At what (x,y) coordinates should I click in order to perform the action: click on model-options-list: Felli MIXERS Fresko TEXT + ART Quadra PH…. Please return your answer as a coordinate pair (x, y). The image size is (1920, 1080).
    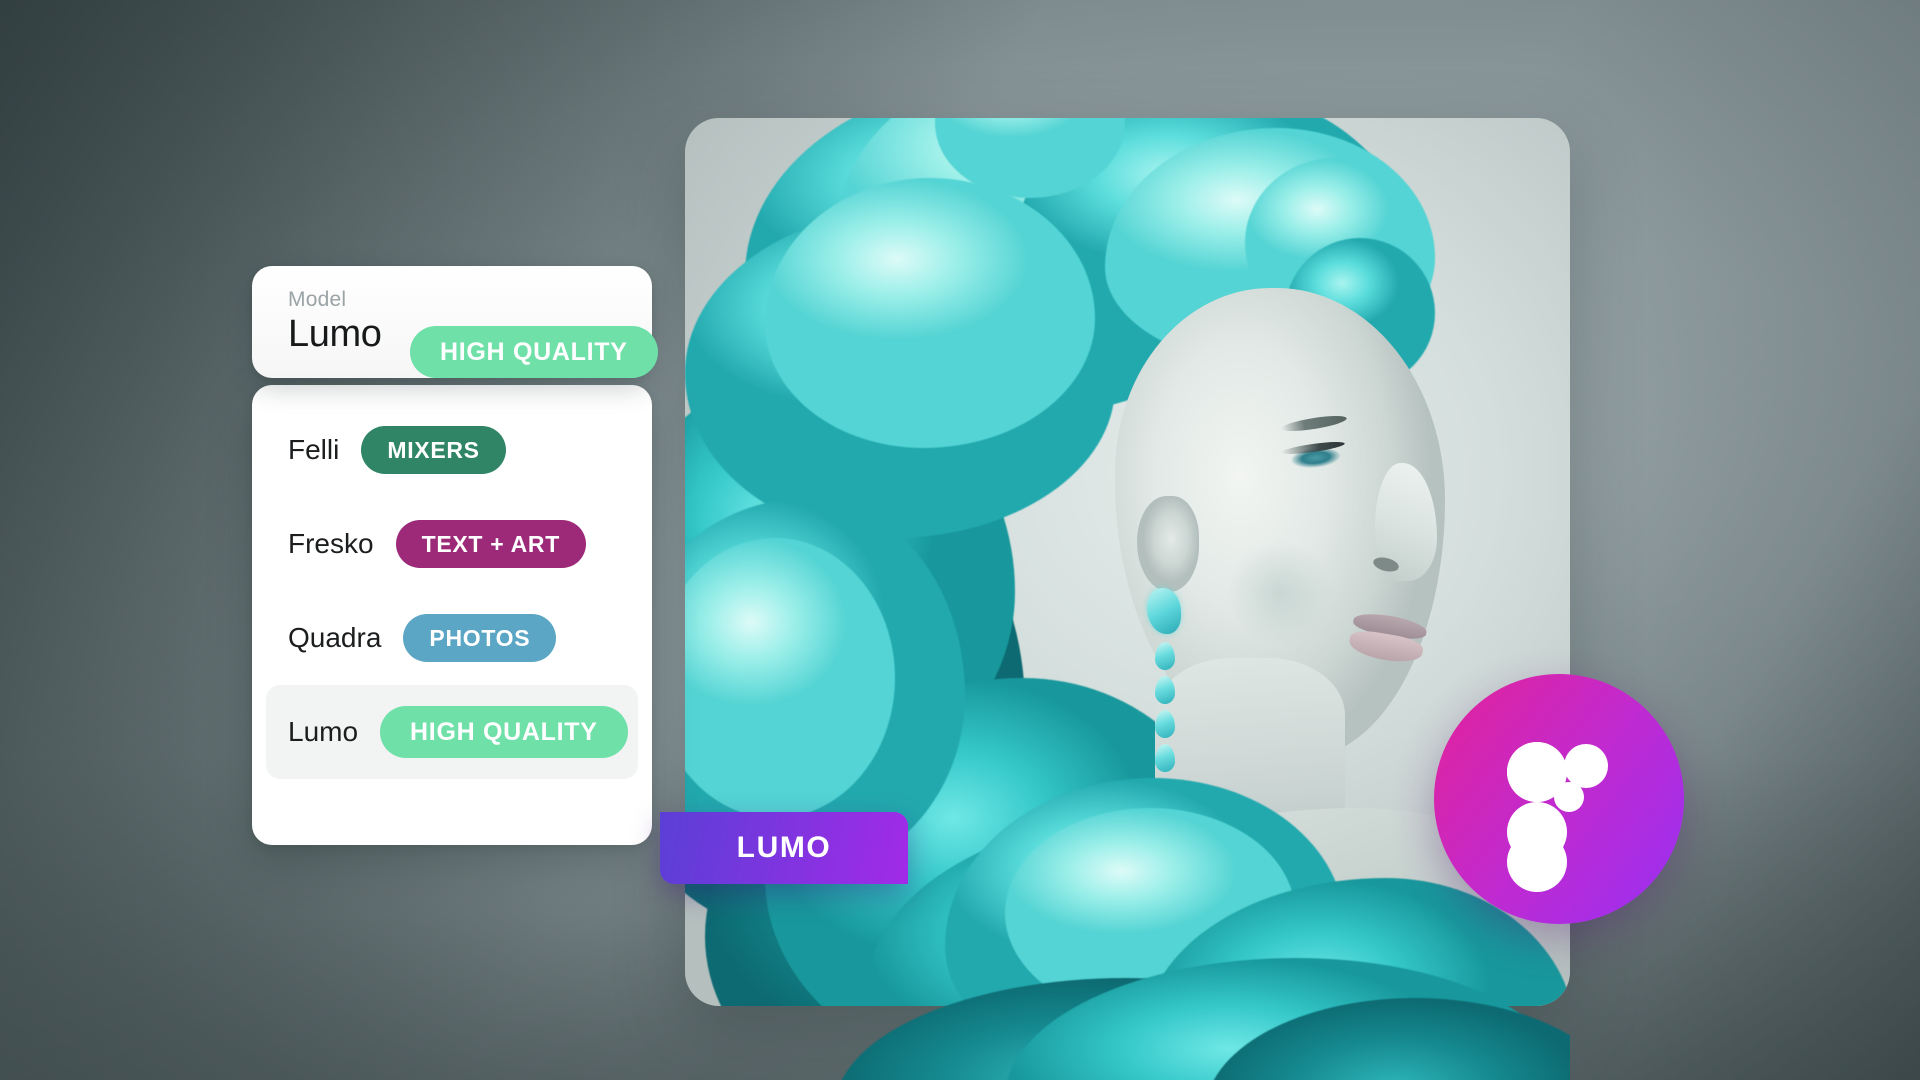
    Looking at the image, I should click on (452, 615).